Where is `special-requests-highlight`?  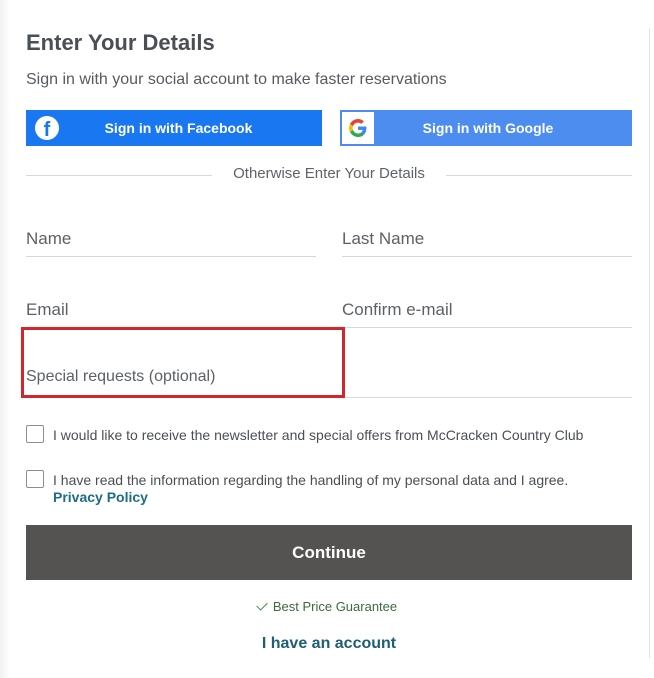
special-requests-highlight is located at coordinates (183, 362).